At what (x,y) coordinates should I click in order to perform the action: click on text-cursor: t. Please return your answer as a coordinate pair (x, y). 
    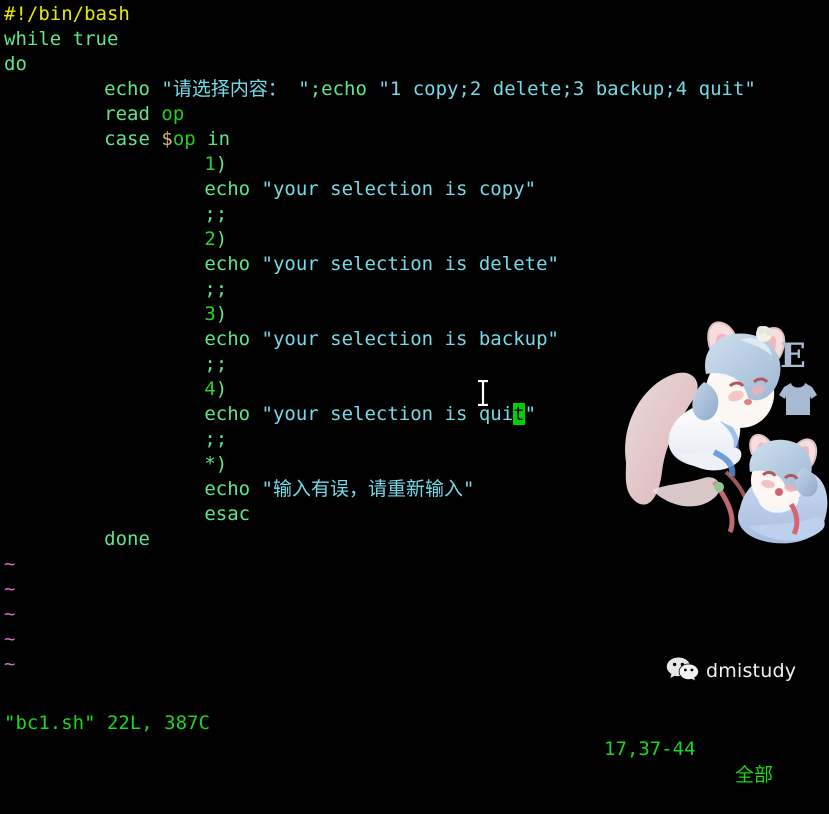
    Looking at the image, I should click on (519, 414).